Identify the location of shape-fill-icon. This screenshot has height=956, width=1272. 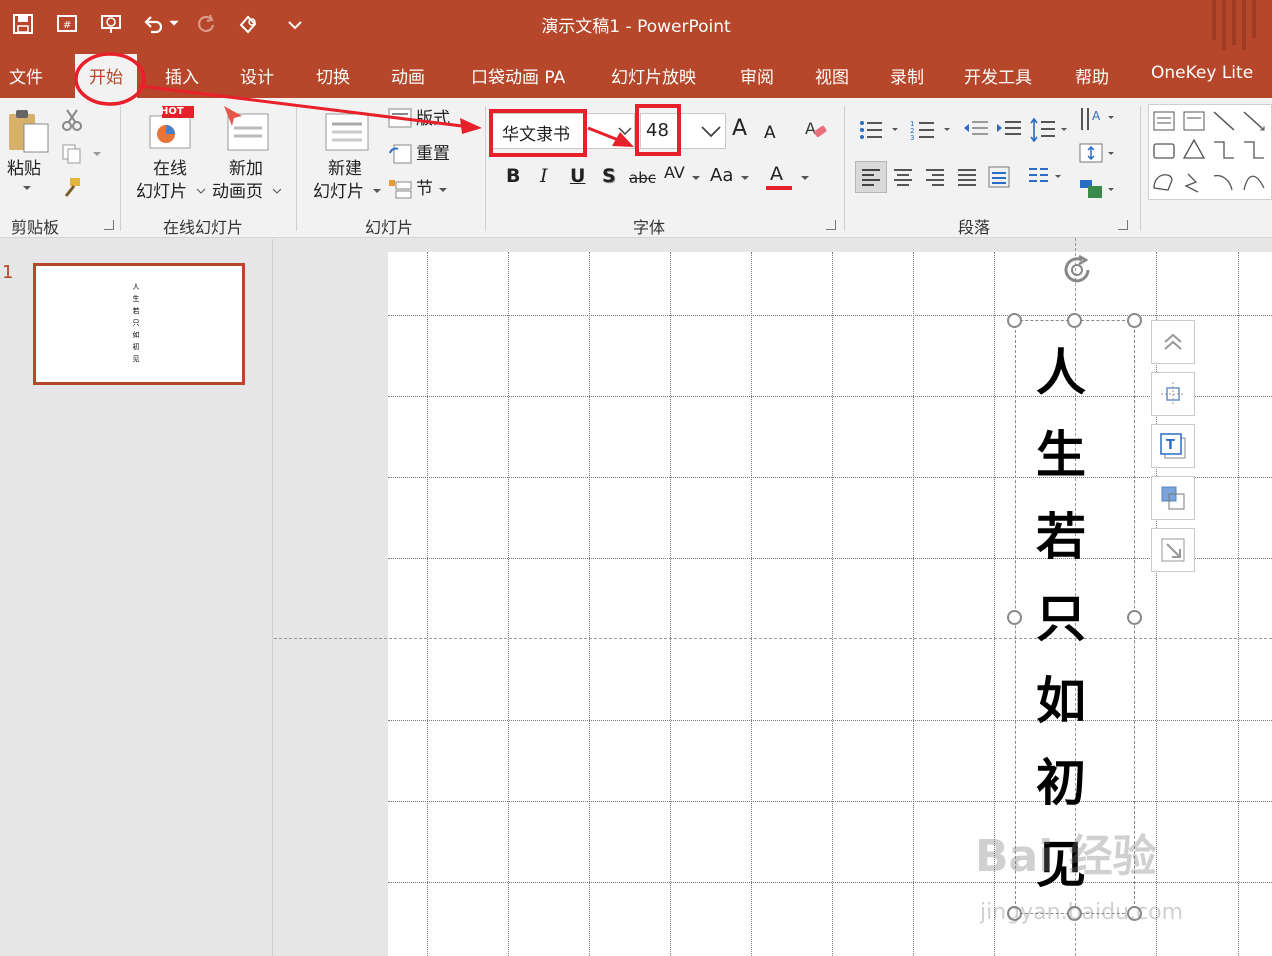
(1173, 498).